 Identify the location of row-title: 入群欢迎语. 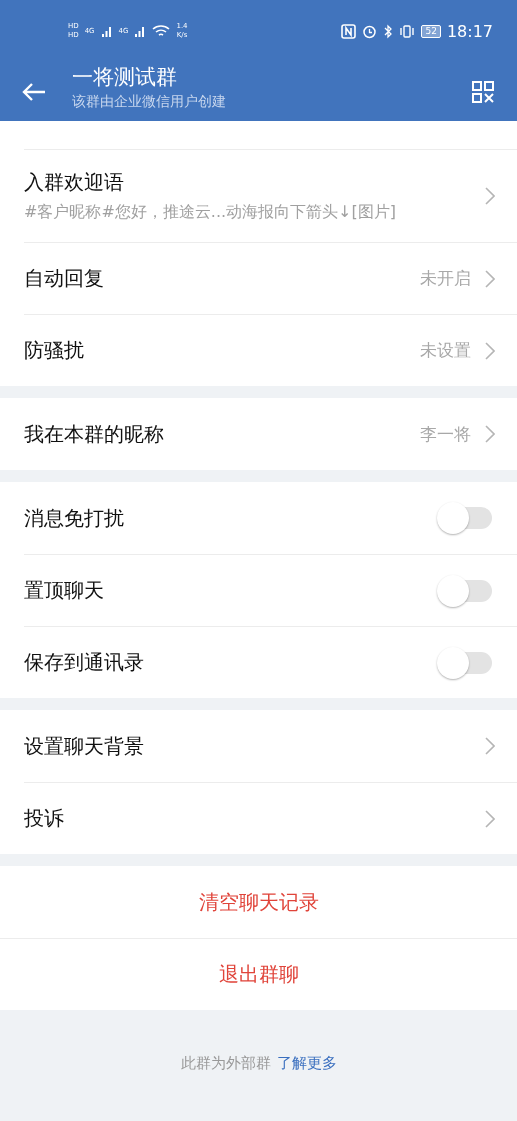
(74, 182).